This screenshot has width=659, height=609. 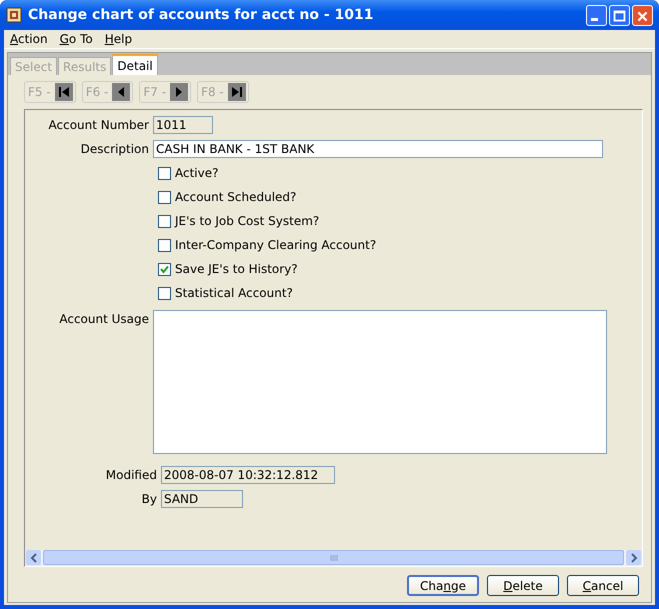 What do you see at coordinates (275, 245) in the screenshot?
I see `checkbox-label: Inter-Company Clearing Account?` at bounding box center [275, 245].